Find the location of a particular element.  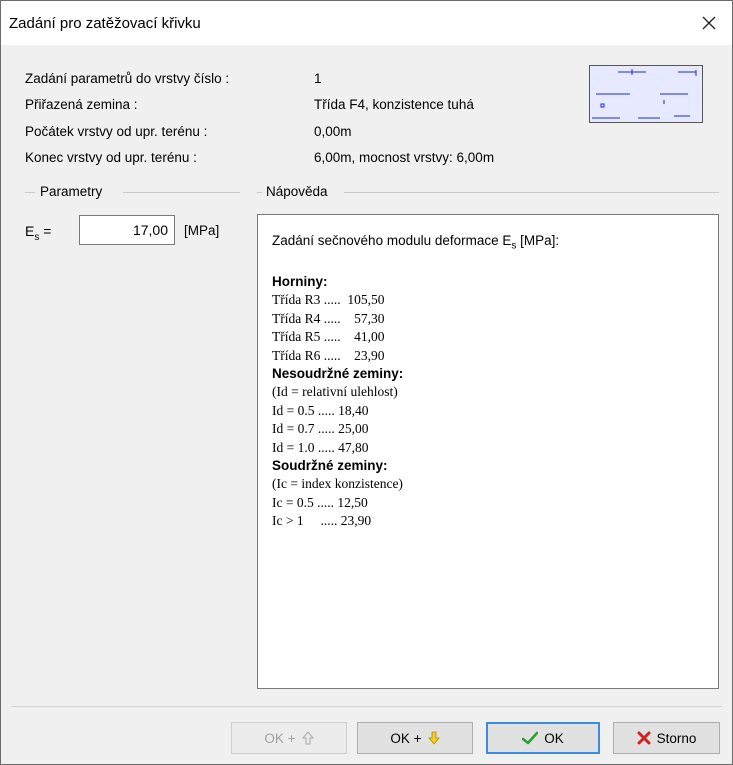

button-separator is located at coordinates (366, 706).